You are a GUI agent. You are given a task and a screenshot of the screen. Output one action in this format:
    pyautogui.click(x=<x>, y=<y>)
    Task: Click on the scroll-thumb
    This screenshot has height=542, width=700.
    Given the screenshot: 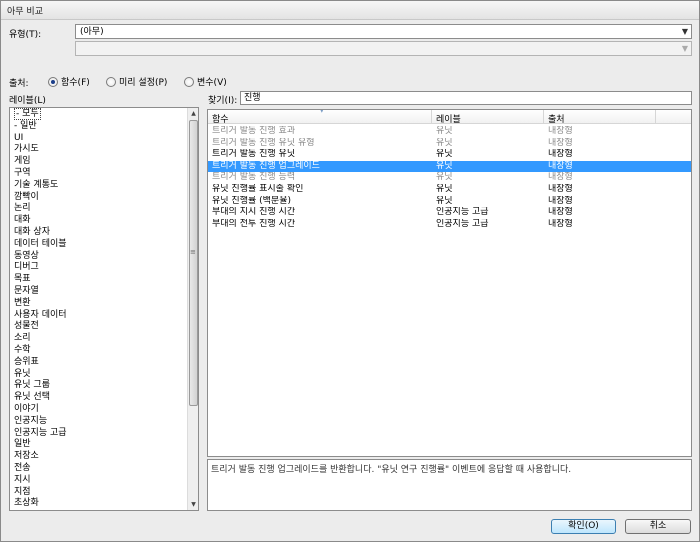 What is the action you would take?
    pyautogui.click(x=193, y=263)
    